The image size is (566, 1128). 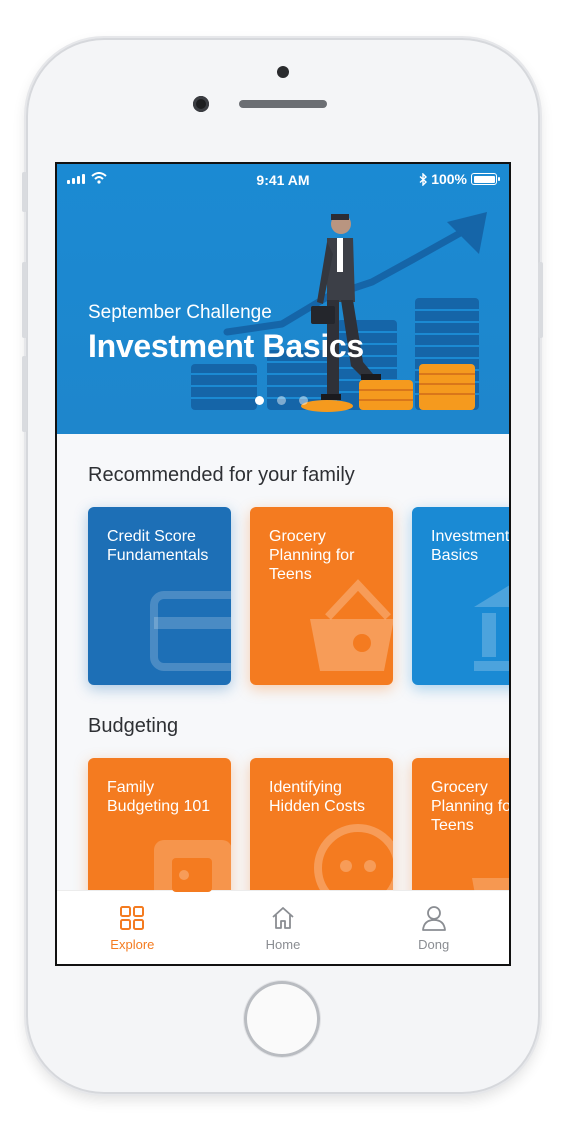 I want to click on person-icon, so click(x=433, y=918).